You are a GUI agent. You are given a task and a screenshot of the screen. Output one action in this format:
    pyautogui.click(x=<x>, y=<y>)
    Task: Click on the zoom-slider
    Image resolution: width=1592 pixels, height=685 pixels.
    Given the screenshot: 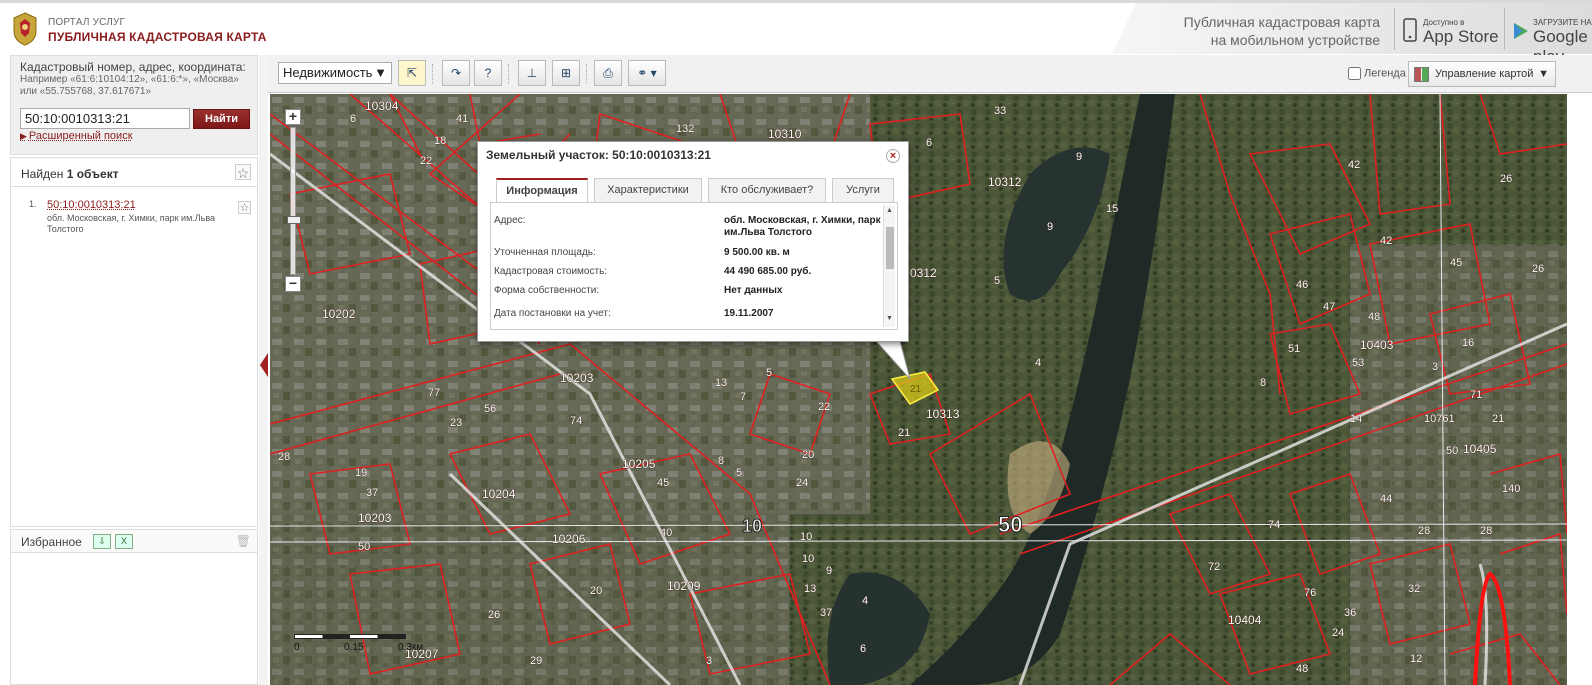 What is the action you would take?
    pyautogui.click(x=294, y=201)
    